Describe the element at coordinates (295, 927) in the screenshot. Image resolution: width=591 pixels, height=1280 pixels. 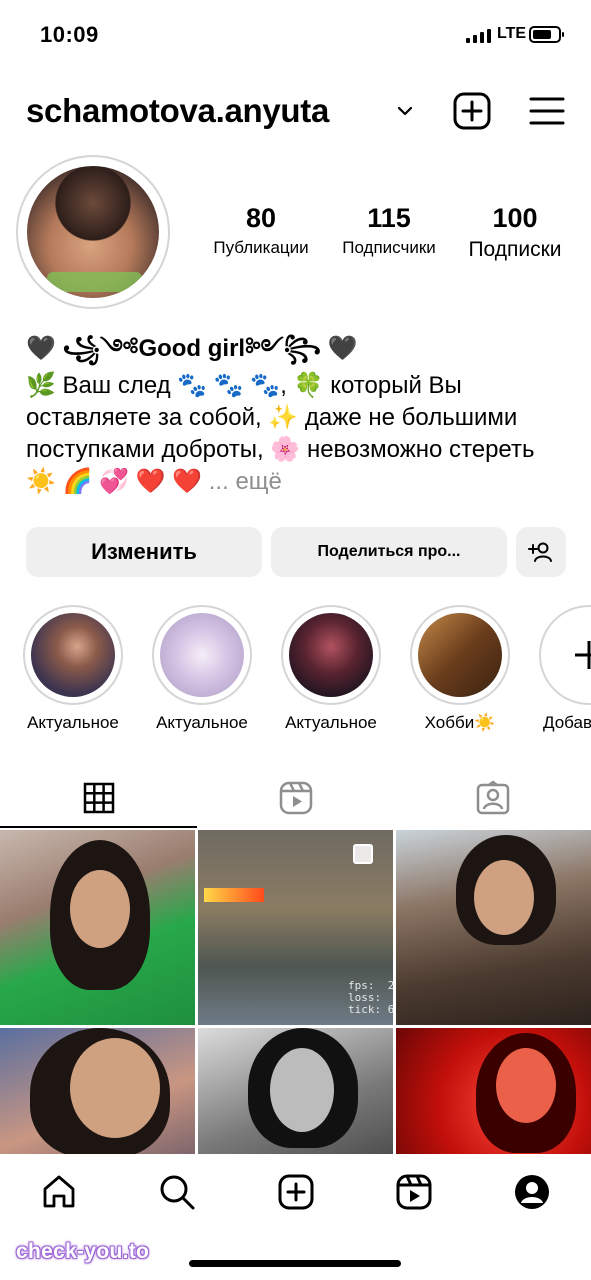
I see `post-thumbnail: fps: 29 loss: 0 tick: 64` at that location.